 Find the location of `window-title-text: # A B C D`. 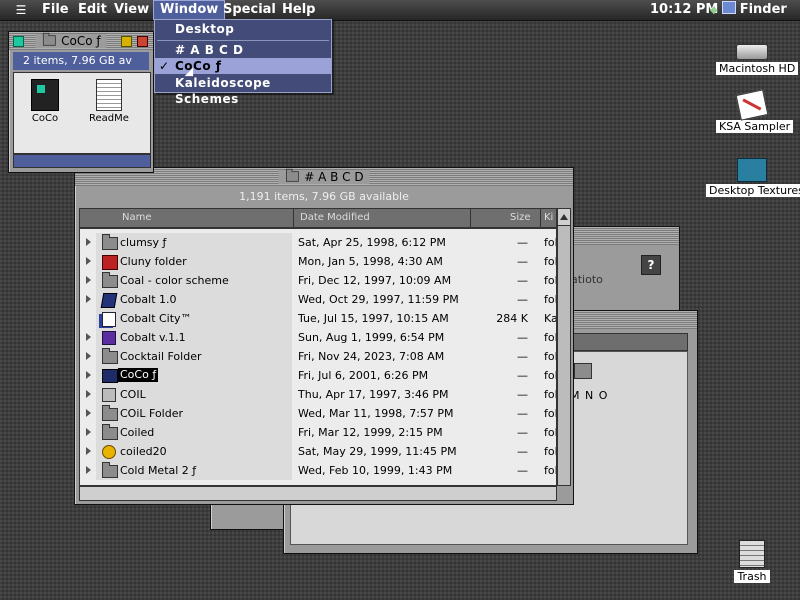

window-title-text: # A B C D is located at coordinates (334, 177).